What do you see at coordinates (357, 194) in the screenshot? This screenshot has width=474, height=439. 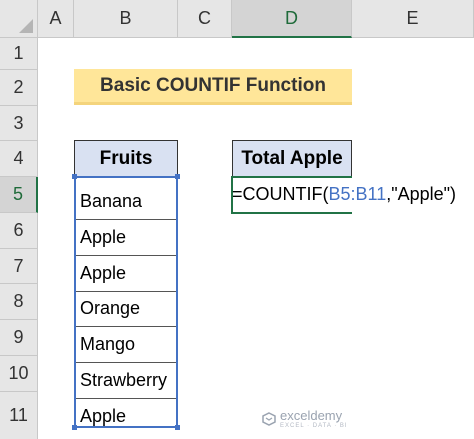 I see `formula-range-reference: B5:B11` at bounding box center [357, 194].